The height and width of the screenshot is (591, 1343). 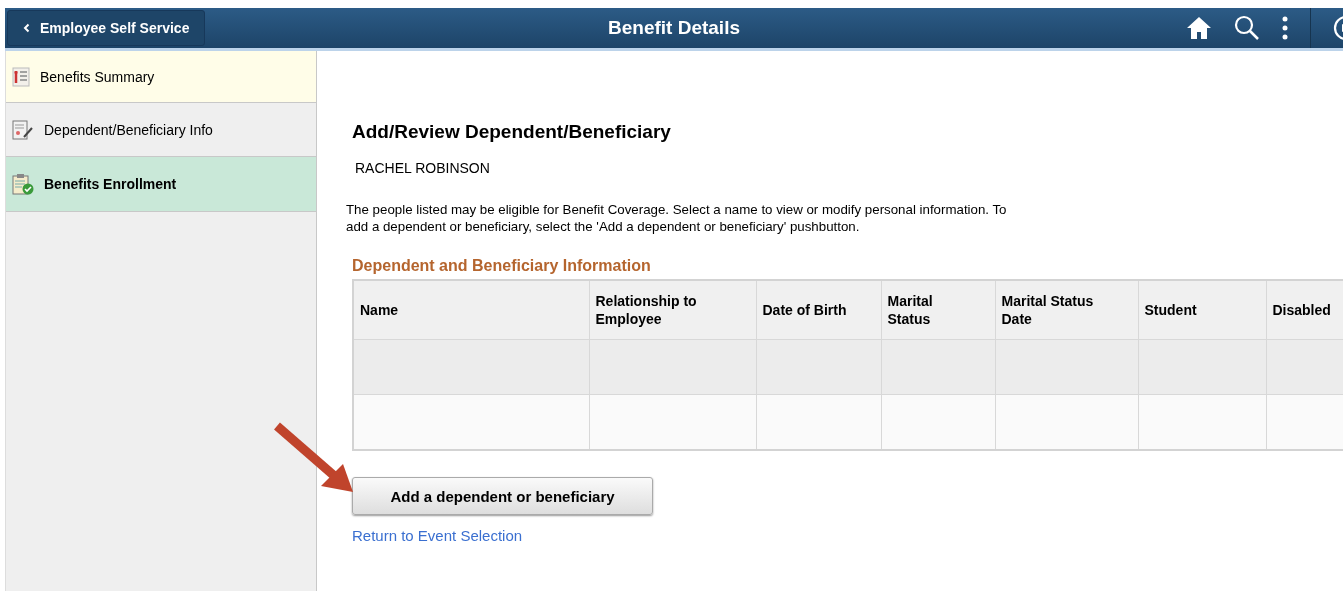 What do you see at coordinates (423, 168) in the screenshot?
I see `employee-name: RACHEL ROBINSON` at bounding box center [423, 168].